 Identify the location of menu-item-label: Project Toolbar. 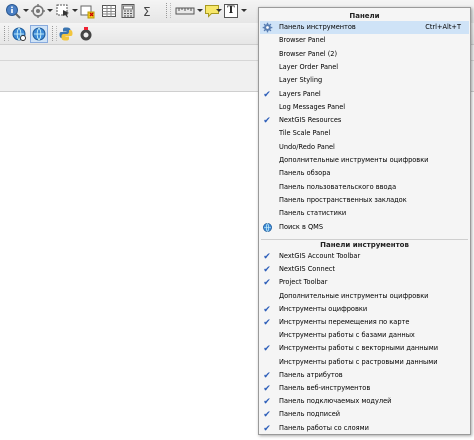
(303, 282).